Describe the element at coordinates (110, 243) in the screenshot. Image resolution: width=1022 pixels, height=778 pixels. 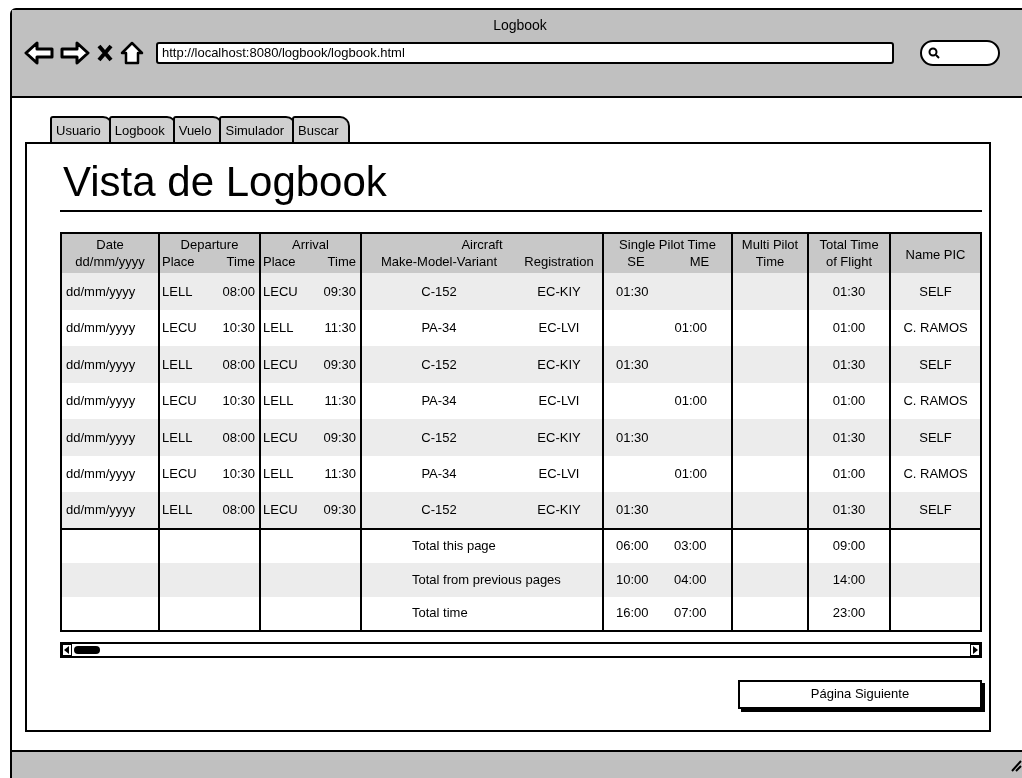
I see `column-header: Date` at that location.